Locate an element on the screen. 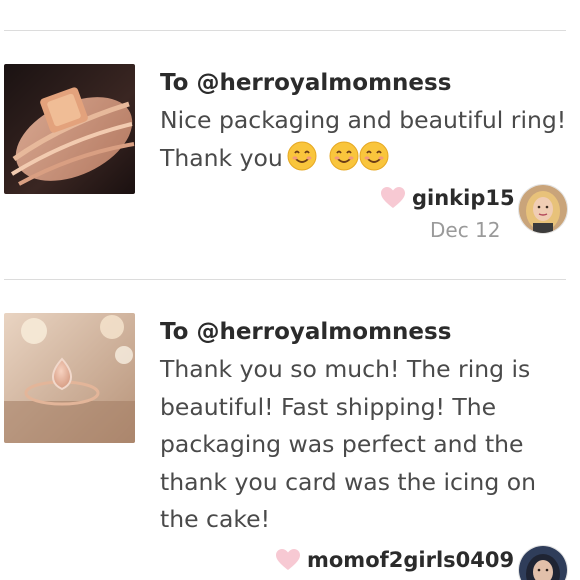 The width and height of the screenshot is (580, 580). review-date: Dec 12 is located at coordinates (465, 230).